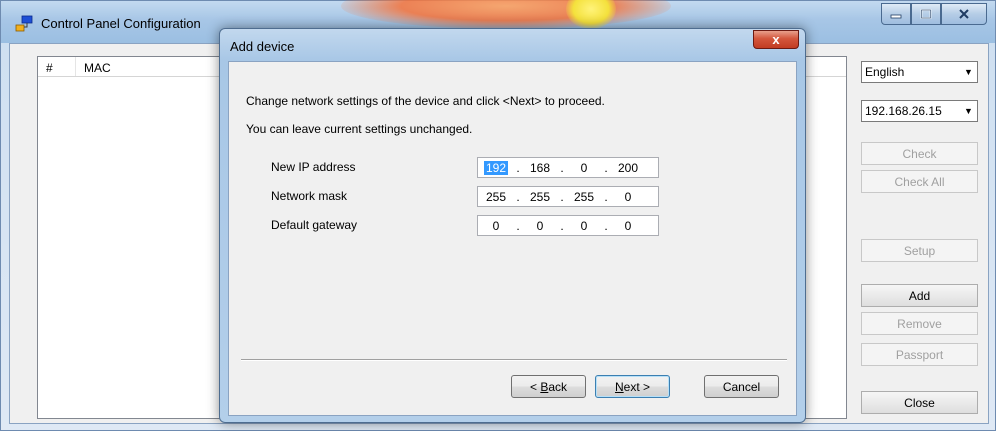 The image size is (996, 431). What do you see at coordinates (628, 168) in the screenshot?
I see `ip-octet-4: 200` at bounding box center [628, 168].